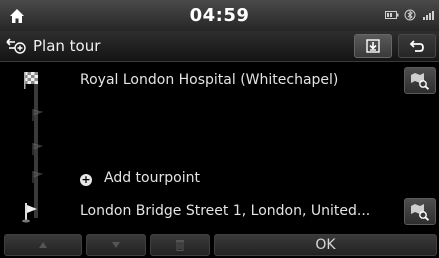 This screenshot has height=258, width=439. I want to click on clock: 04:59, so click(219, 15).